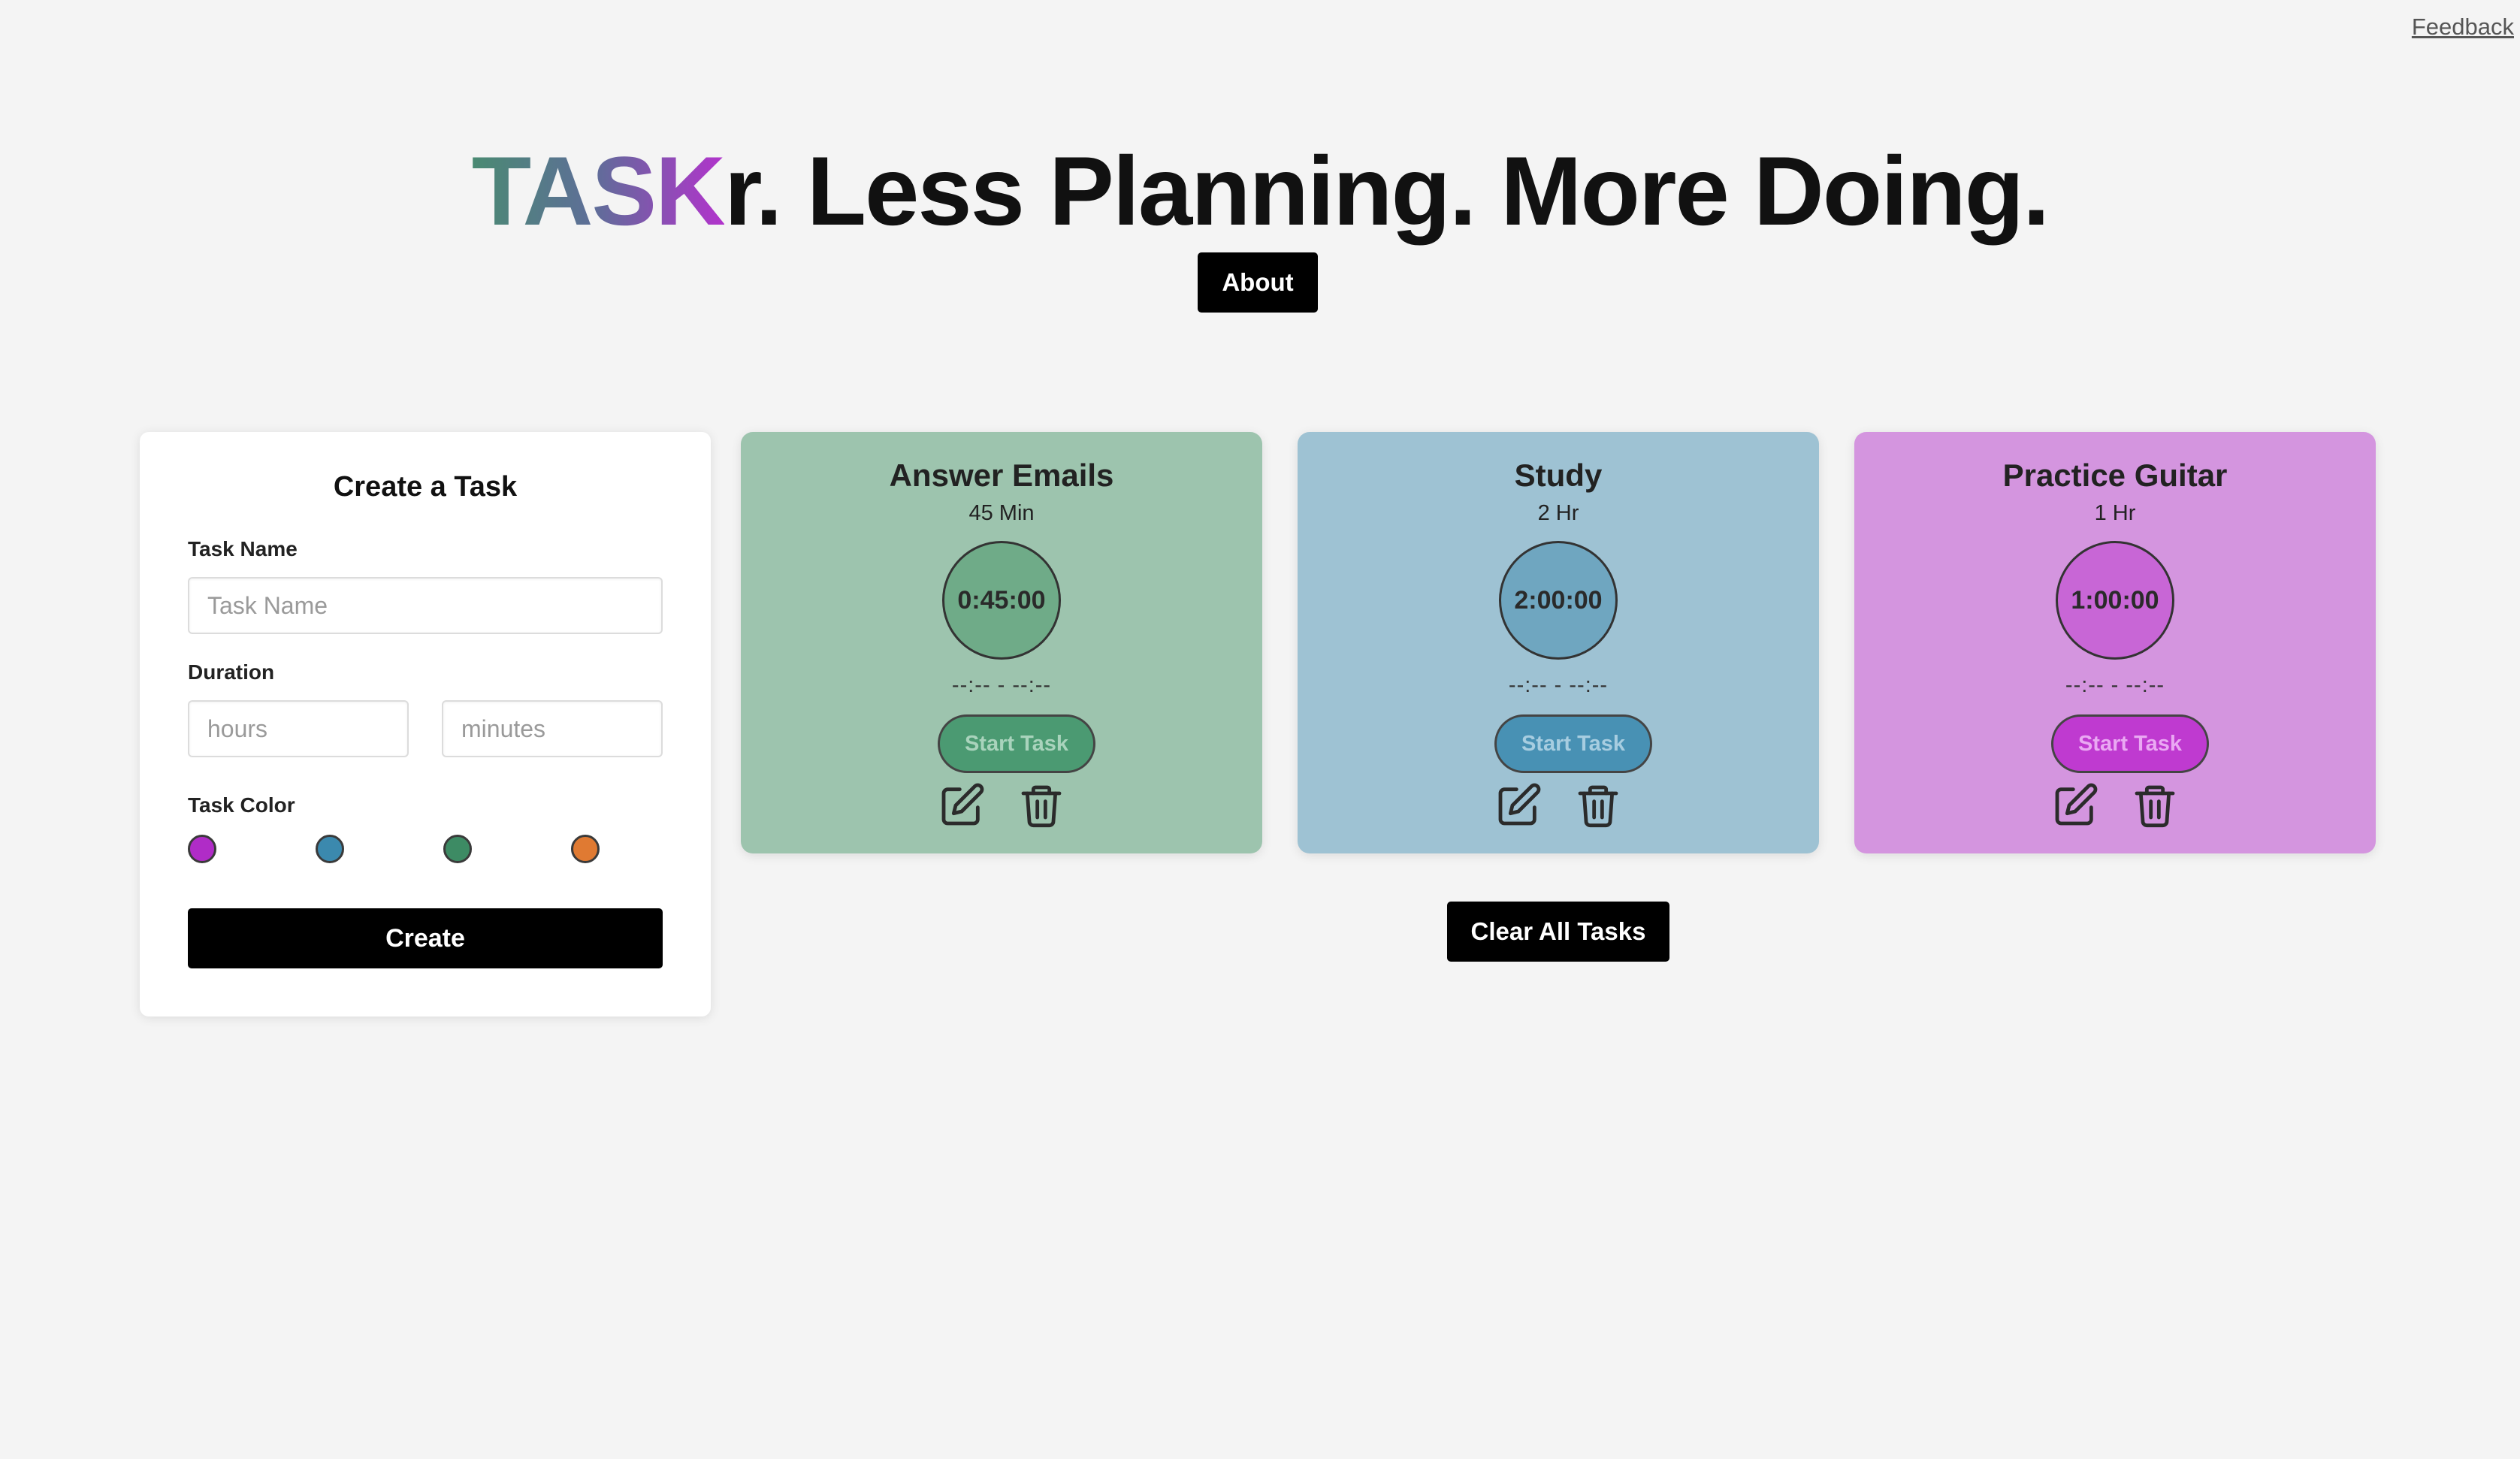 This screenshot has height=1459, width=2520. What do you see at coordinates (202, 849) in the screenshot?
I see `color-swatch-purple` at bounding box center [202, 849].